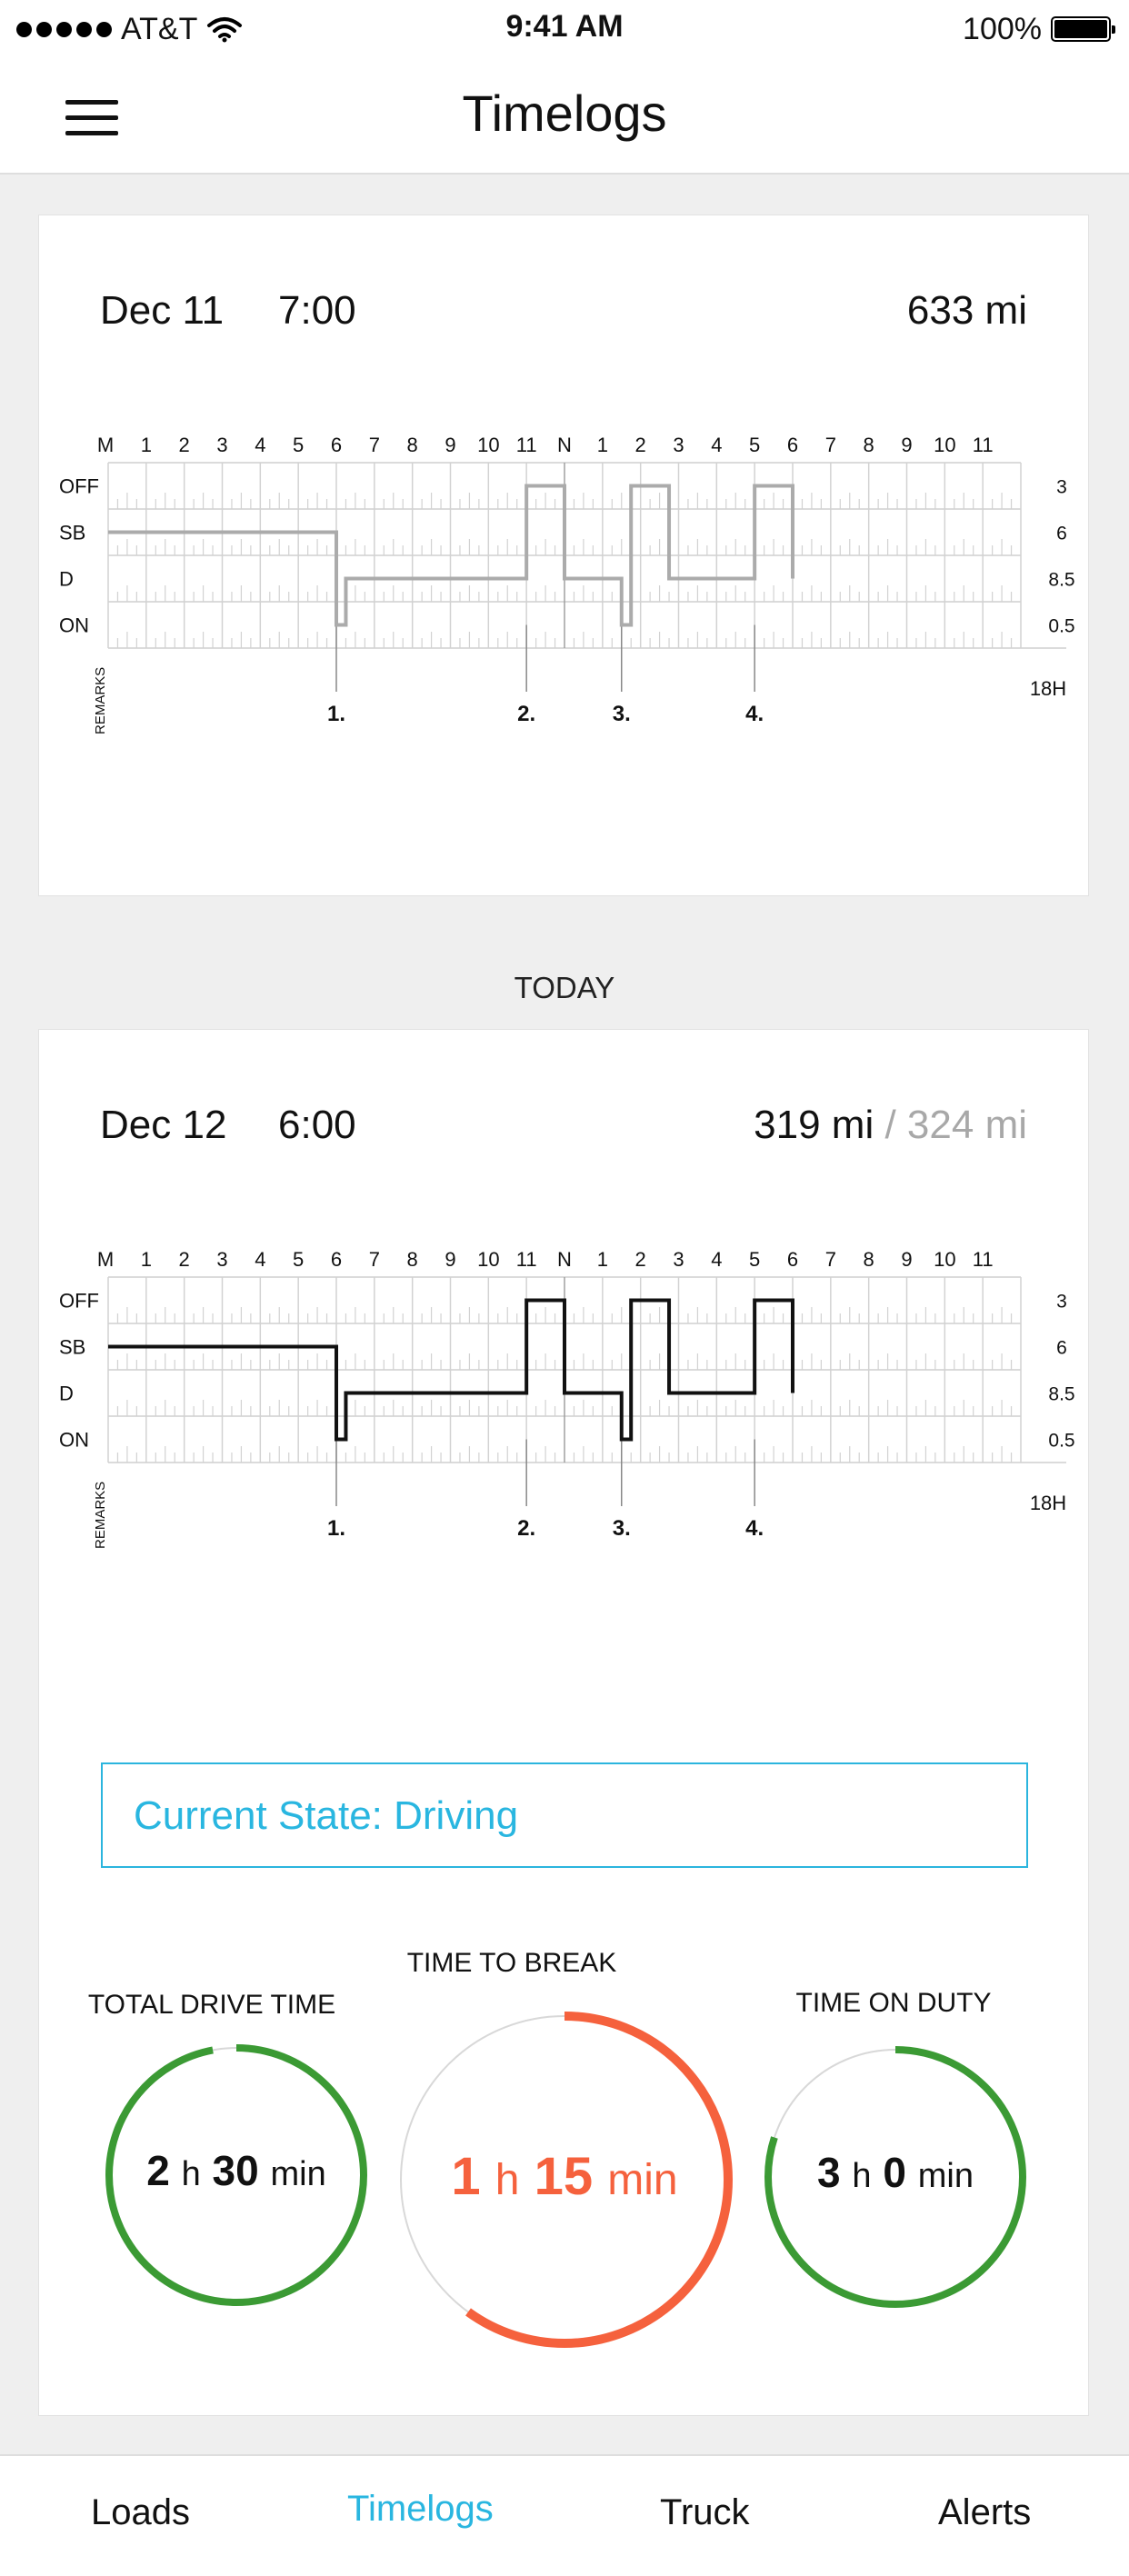  I want to click on log-start-time: 7:00, so click(317, 310).